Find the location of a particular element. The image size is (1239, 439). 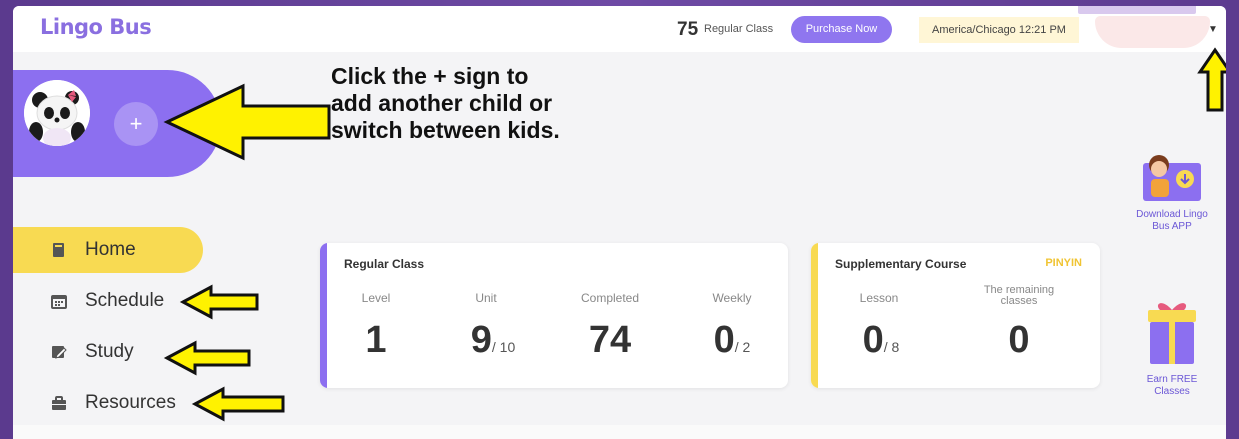

bottom-strip is located at coordinates (619, 432).